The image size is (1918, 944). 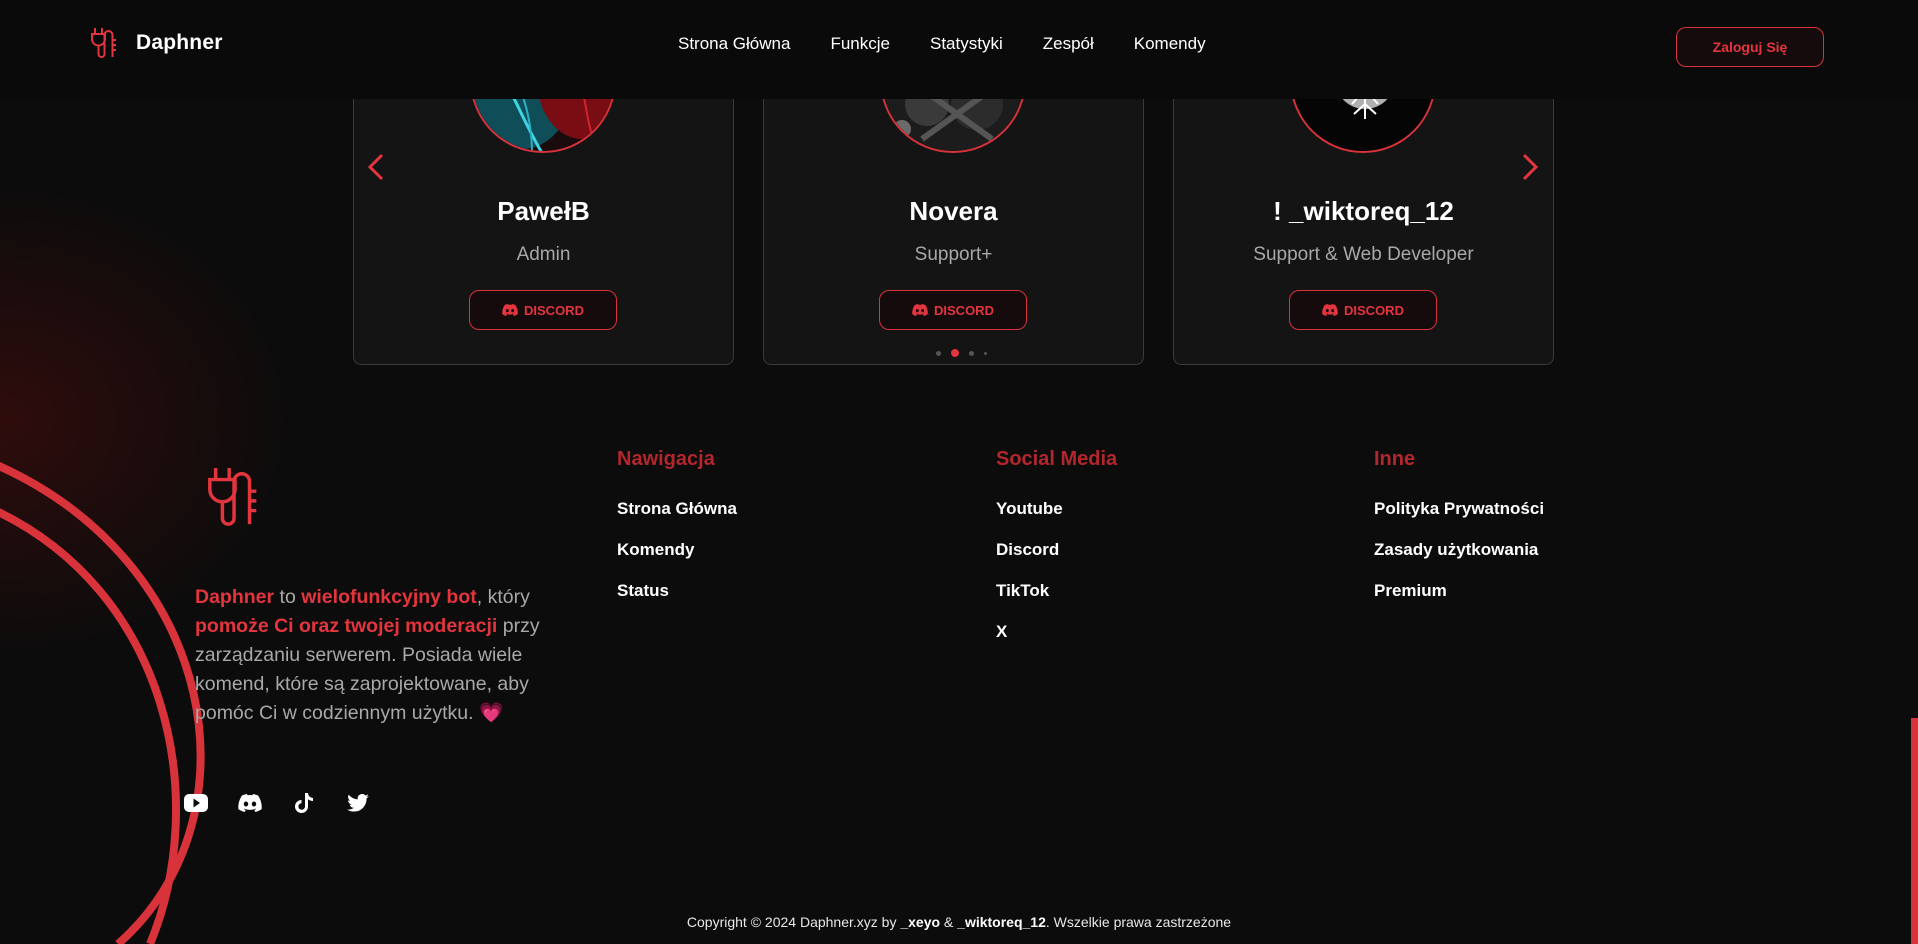 I want to click on brand-name: Daphner, so click(x=179, y=42).